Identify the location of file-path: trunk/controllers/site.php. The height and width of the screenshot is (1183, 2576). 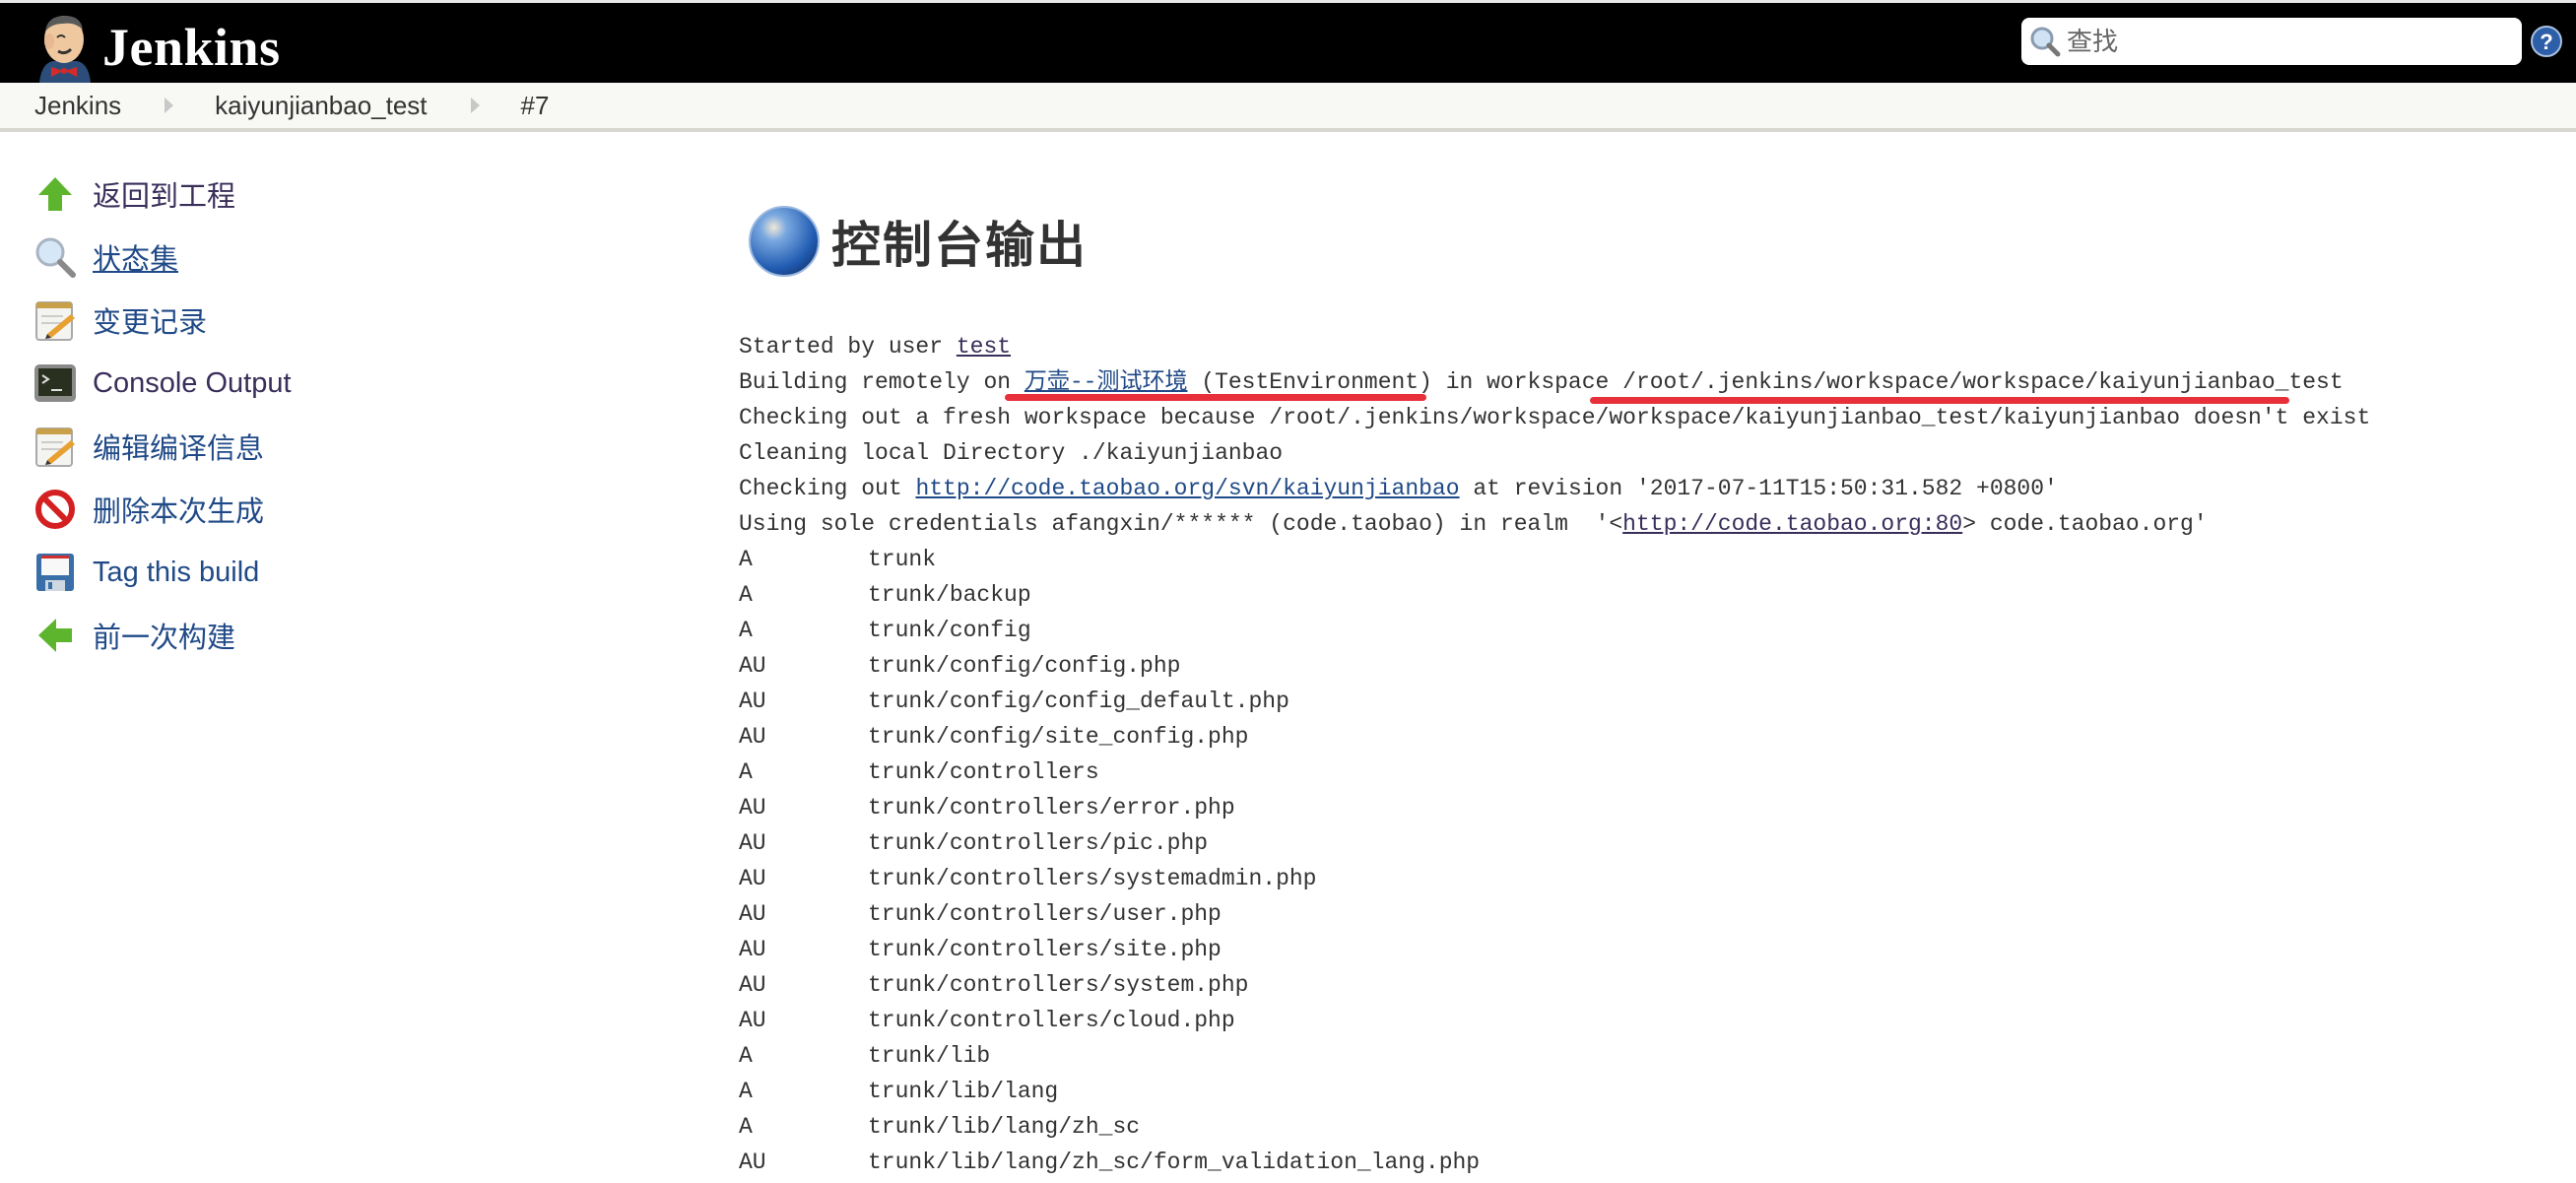
(1045, 949).